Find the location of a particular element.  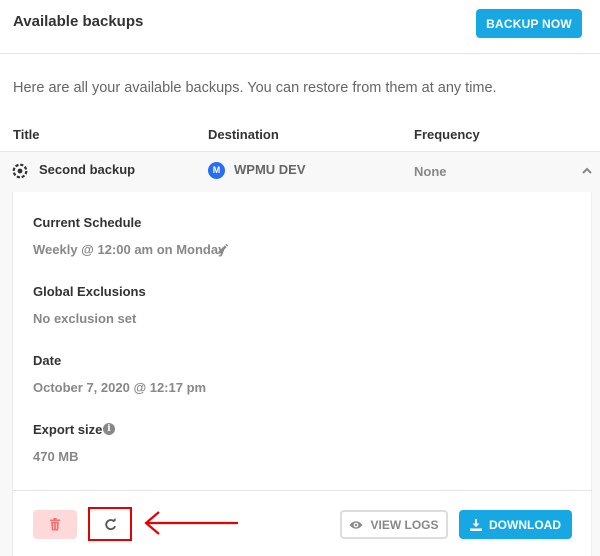

export-size-value: 470 MB is located at coordinates (56, 456).